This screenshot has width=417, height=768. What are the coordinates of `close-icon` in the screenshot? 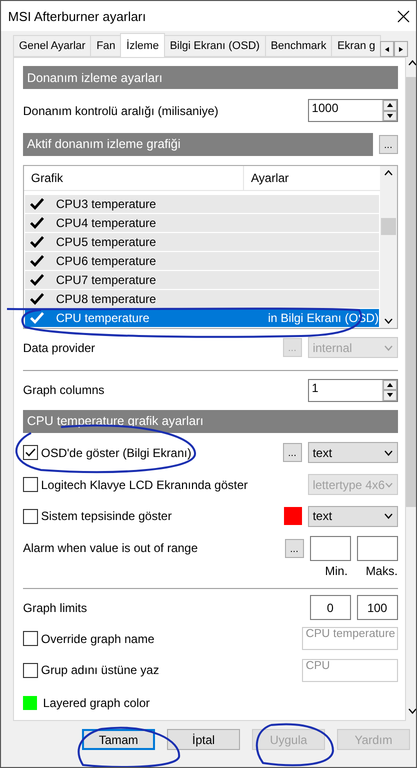 It's located at (403, 16).